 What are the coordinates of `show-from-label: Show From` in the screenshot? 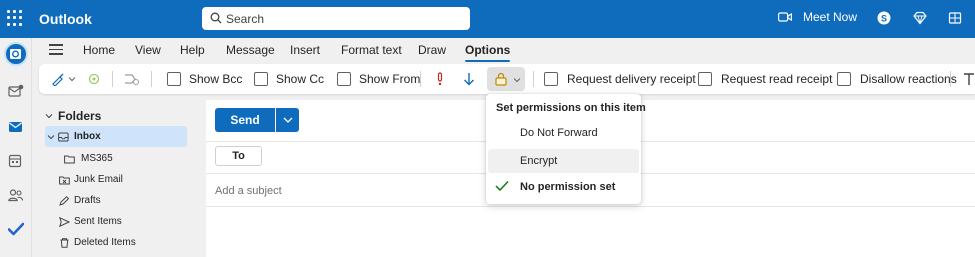 It's located at (390, 79).